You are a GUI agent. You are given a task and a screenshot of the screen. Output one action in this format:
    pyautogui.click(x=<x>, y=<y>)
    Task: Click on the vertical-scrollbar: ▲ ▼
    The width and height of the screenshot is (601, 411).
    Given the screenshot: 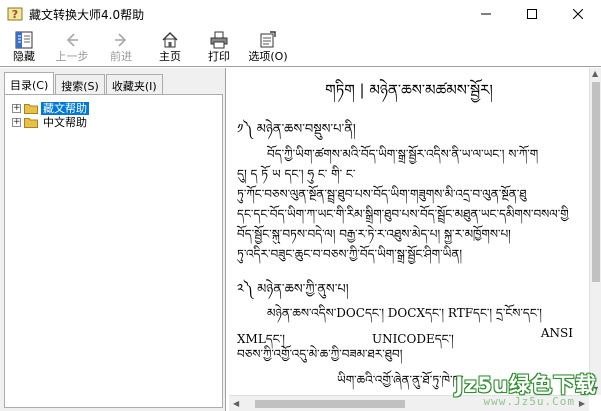 What is the action you would take?
    pyautogui.click(x=595, y=231)
    